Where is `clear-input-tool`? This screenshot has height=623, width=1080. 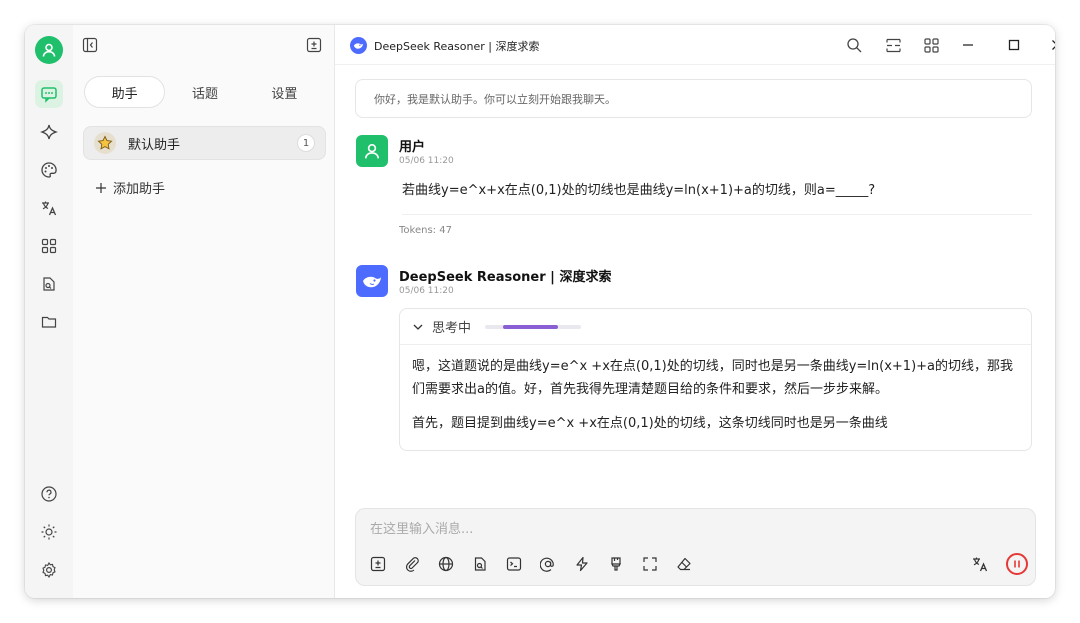 clear-input-tool is located at coordinates (684, 564).